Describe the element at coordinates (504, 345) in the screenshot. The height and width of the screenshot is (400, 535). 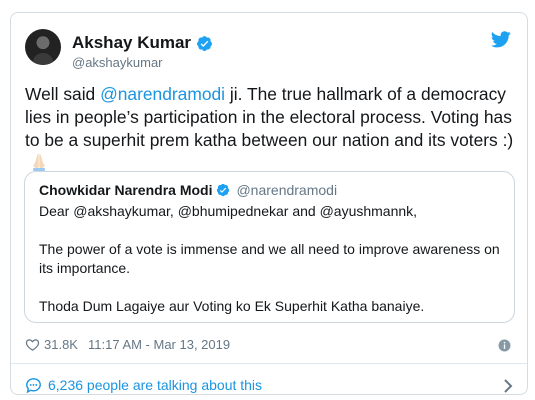
I see `info-icon` at that location.